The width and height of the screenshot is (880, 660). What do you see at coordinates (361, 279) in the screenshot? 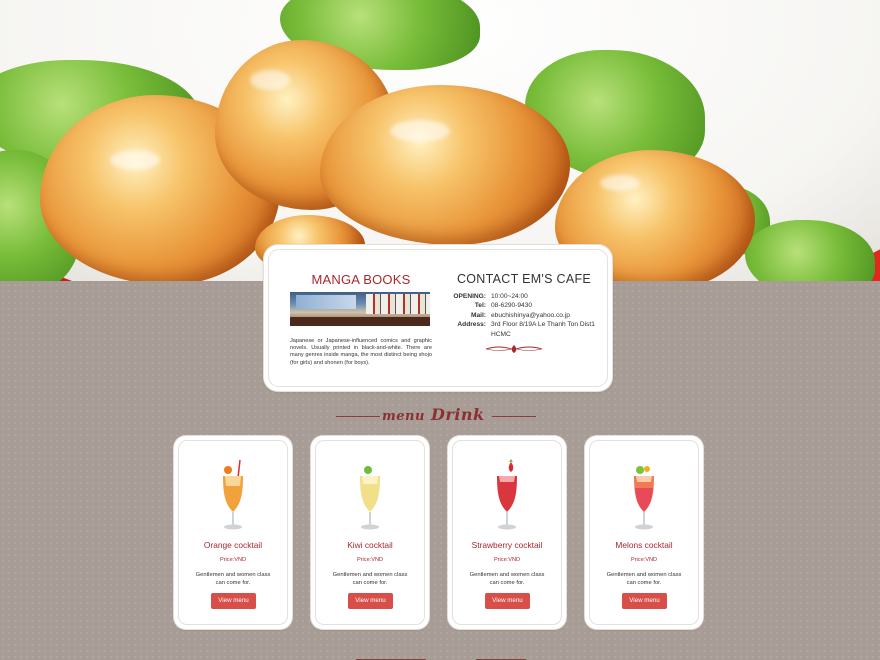
I see `manga-books-title: MANGA BOOKS` at bounding box center [361, 279].